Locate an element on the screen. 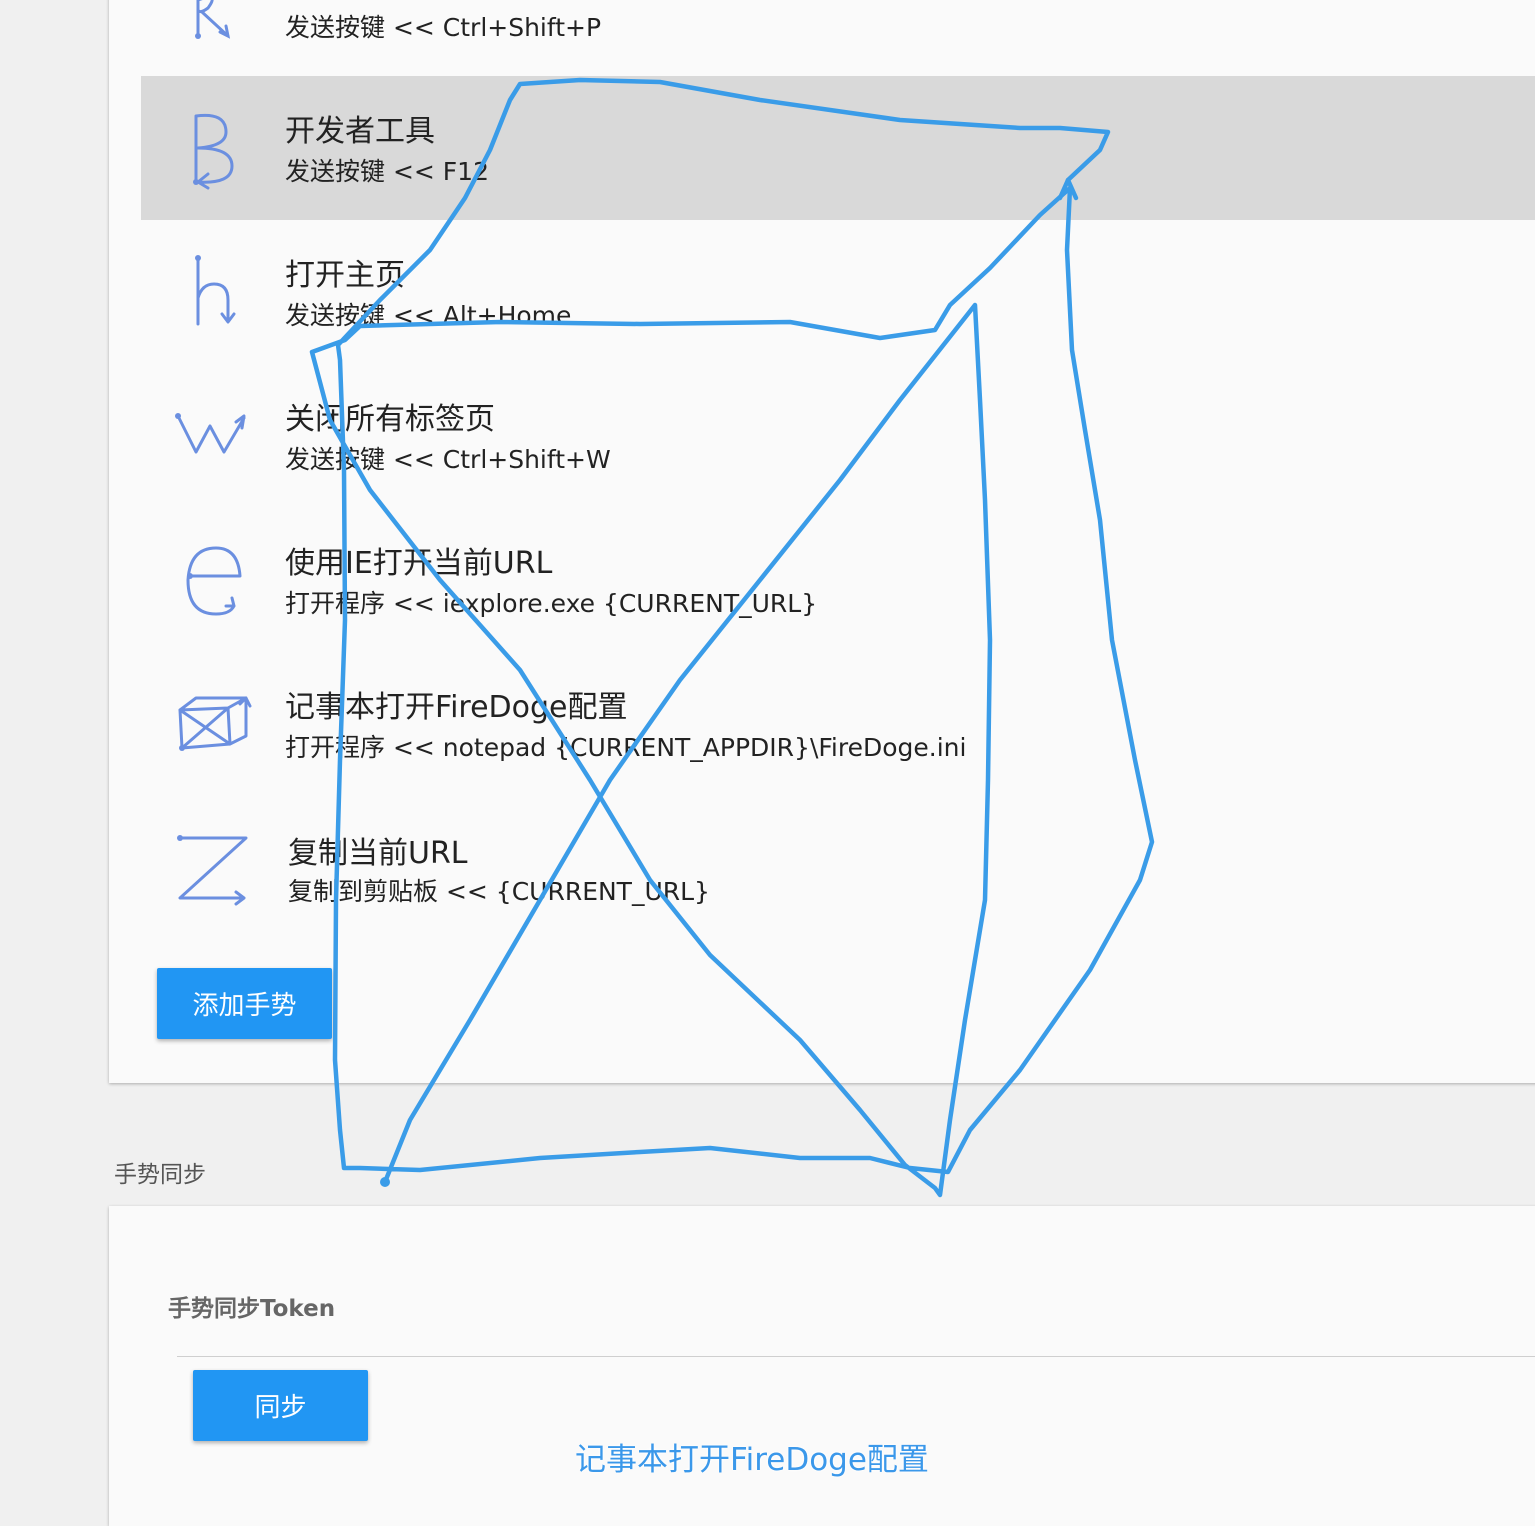 The image size is (1535, 1526). sync-button: 同步 is located at coordinates (280, 1405).